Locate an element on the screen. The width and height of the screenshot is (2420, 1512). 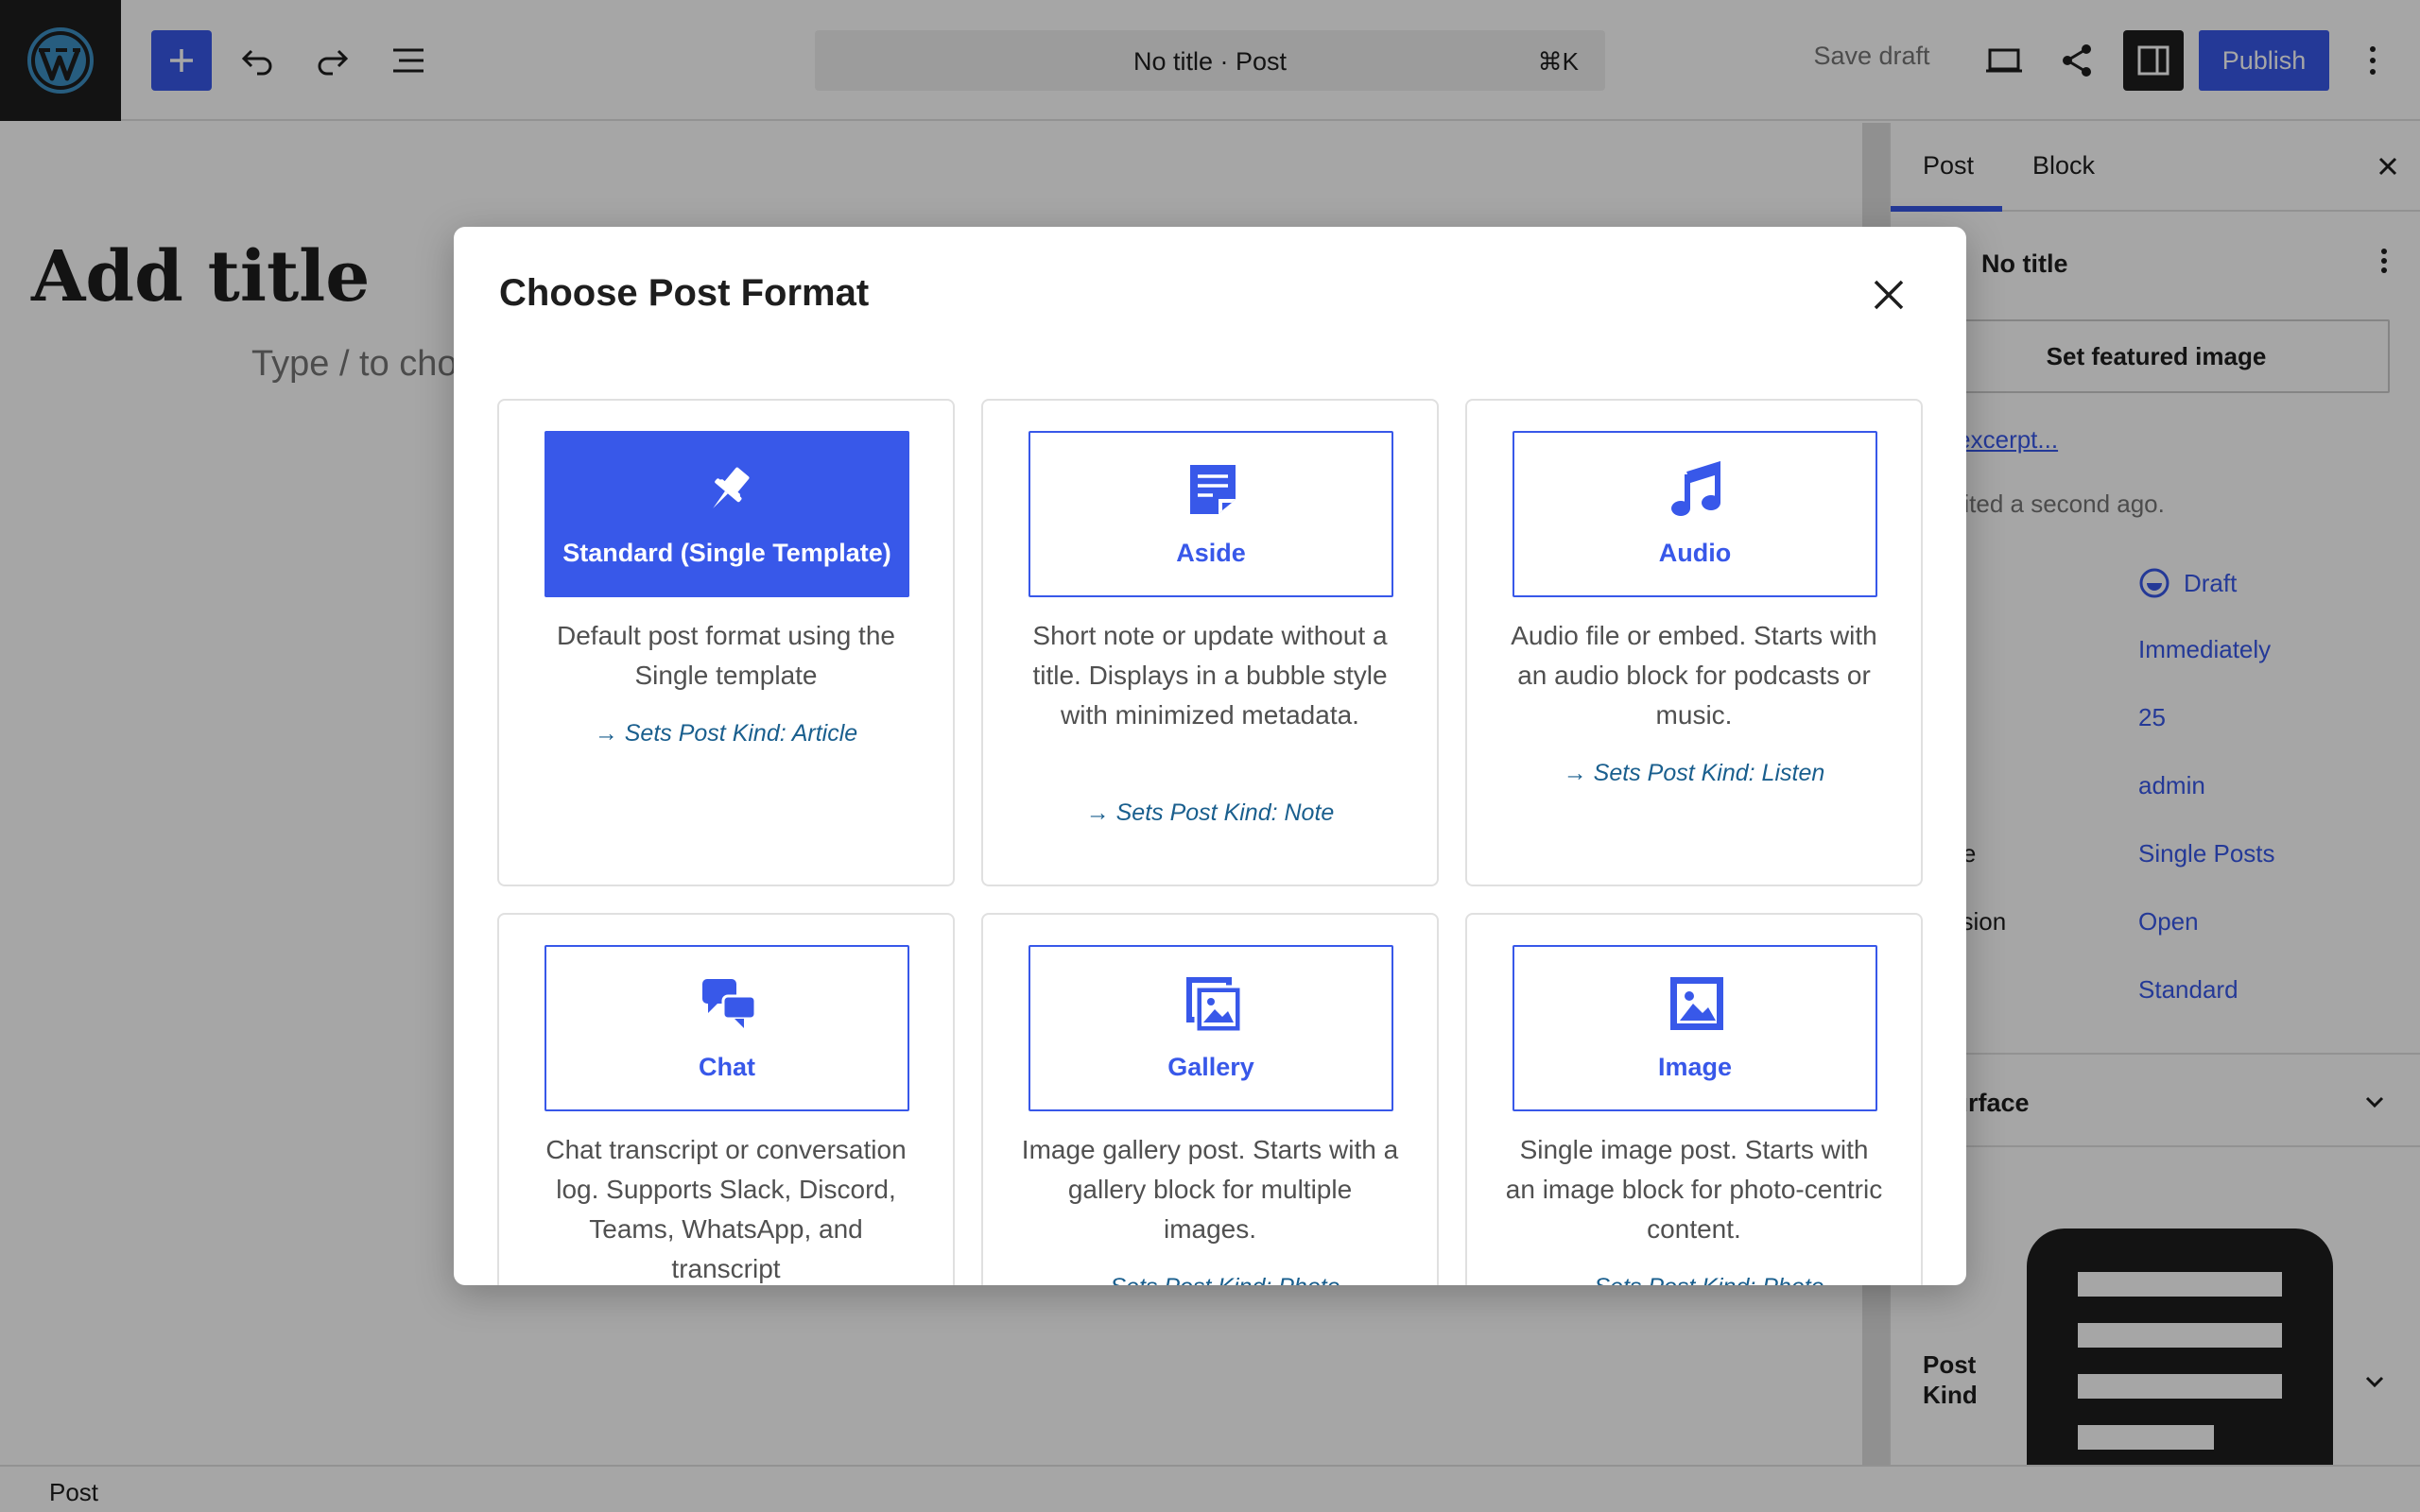
format-option-image: Image is located at coordinates (1694, 1028).